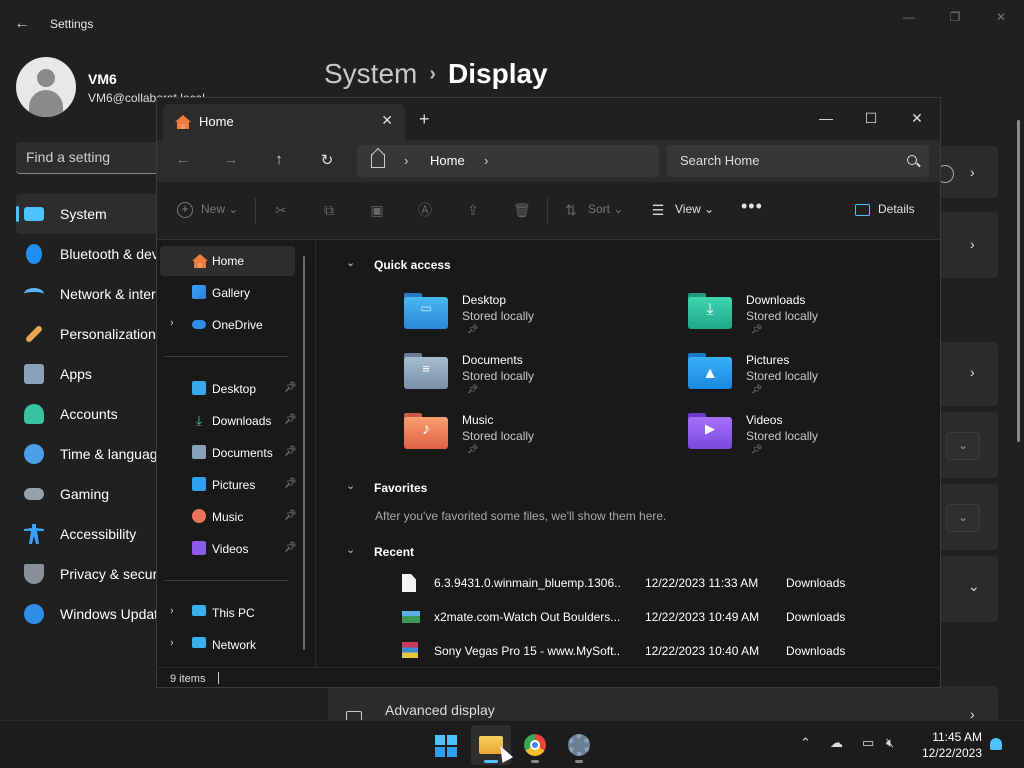 The image size is (1024, 768). Describe the element at coordinates (91, 414) in the screenshot. I see `nav-item-accounts: Accounts` at that location.